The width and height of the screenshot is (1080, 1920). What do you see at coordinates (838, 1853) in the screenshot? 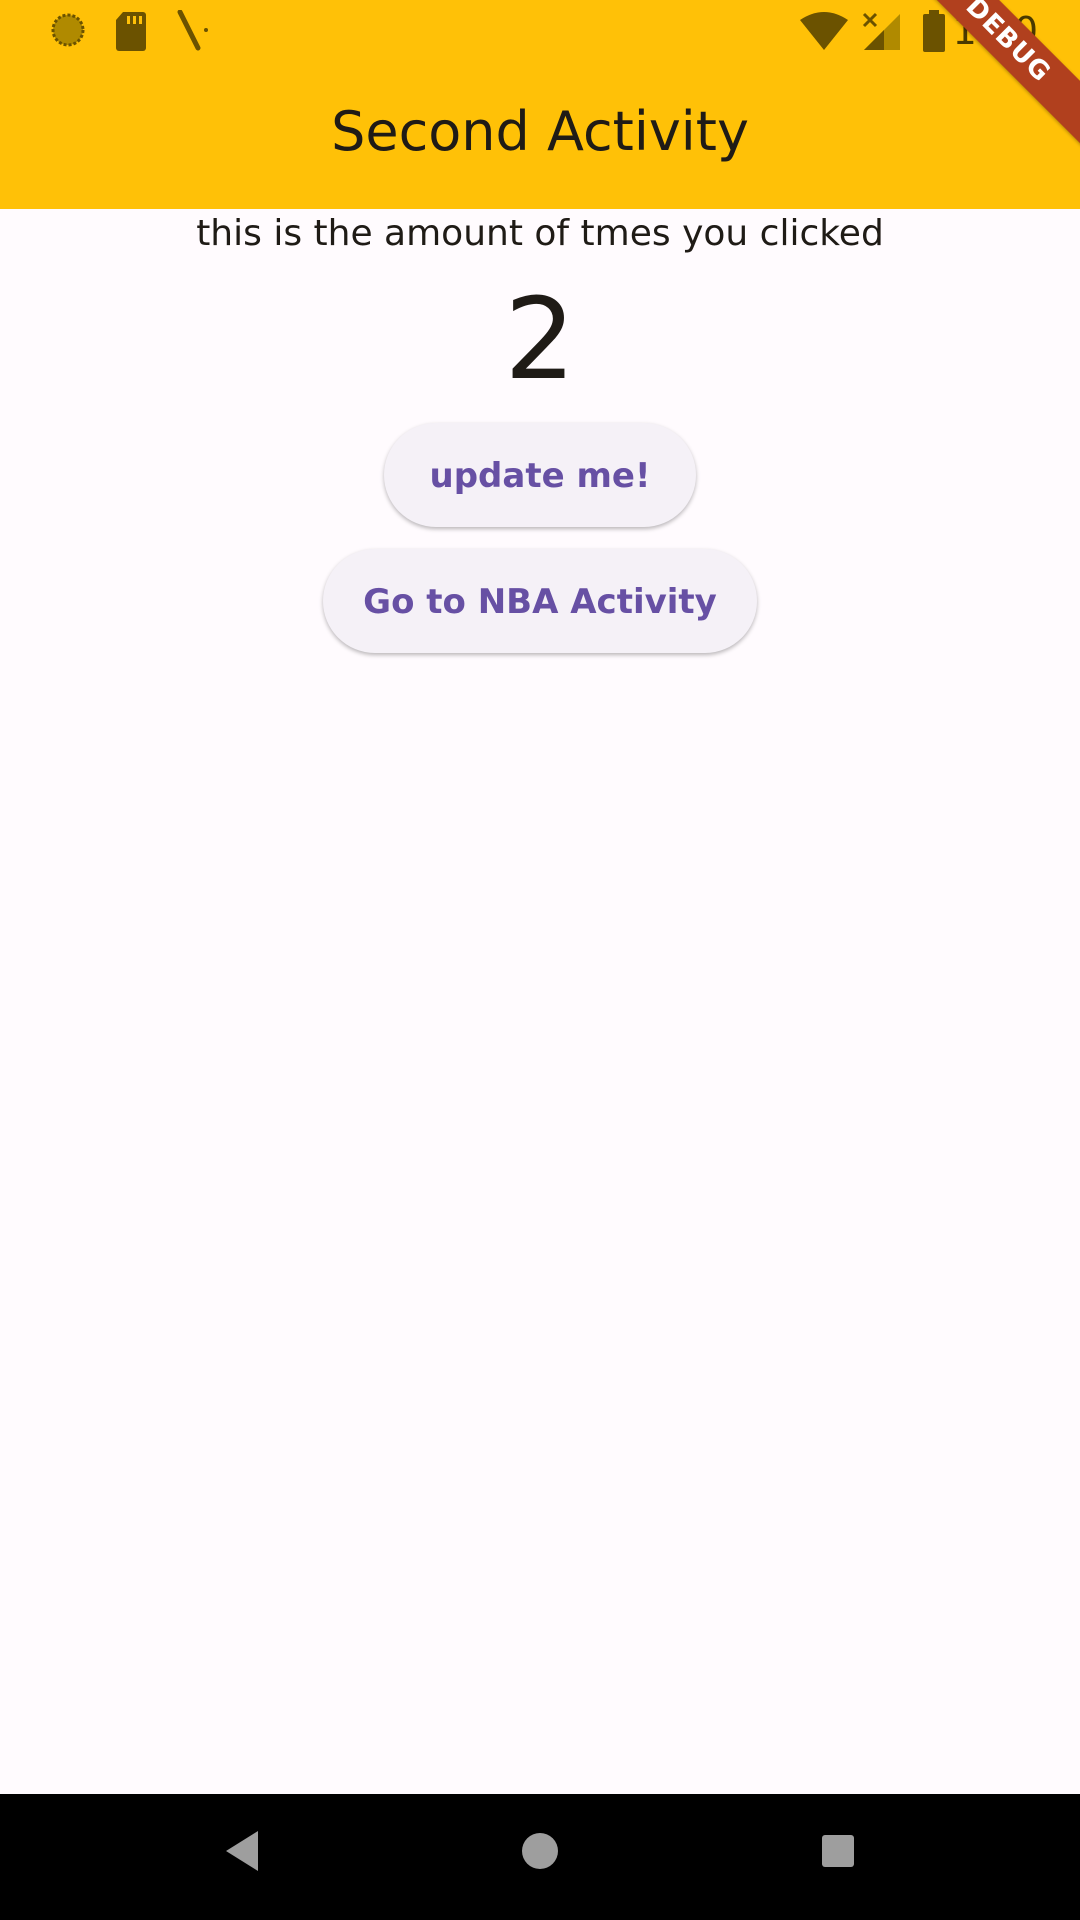
I see `recents-icon` at bounding box center [838, 1853].